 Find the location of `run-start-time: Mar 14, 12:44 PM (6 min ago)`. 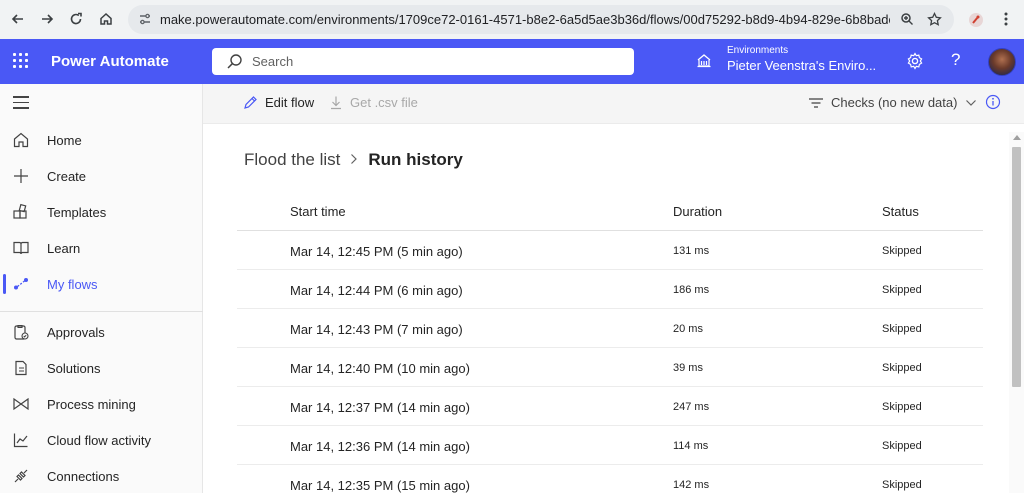

run-start-time: Mar 14, 12:44 PM (6 min ago) is located at coordinates (376, 290).